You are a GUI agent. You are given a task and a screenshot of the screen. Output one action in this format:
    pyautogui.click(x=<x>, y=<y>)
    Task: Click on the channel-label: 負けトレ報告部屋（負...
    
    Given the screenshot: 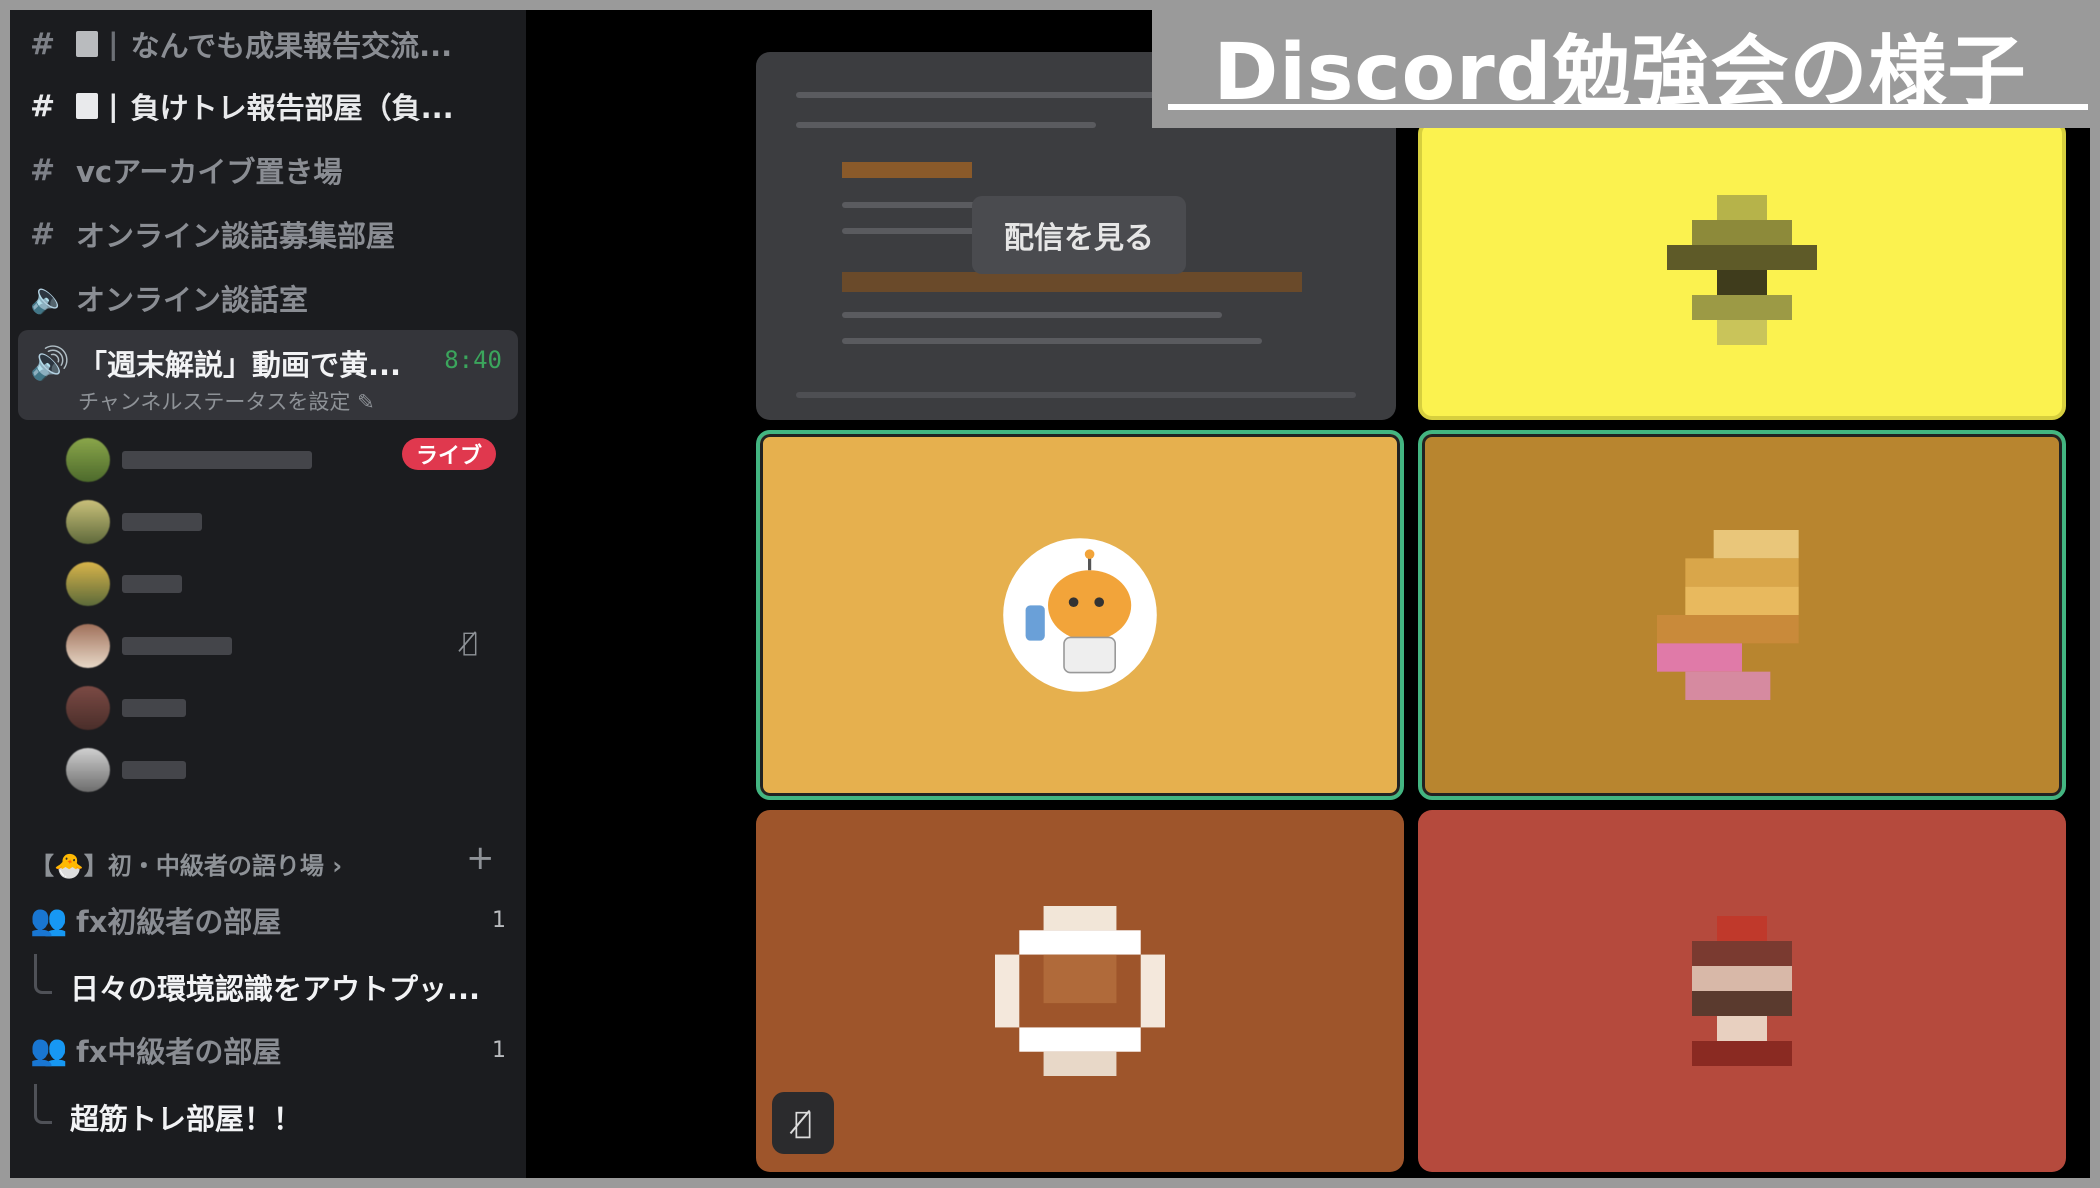 What is the action you would take?
    pyautogui.click(x=292, y=108)
    